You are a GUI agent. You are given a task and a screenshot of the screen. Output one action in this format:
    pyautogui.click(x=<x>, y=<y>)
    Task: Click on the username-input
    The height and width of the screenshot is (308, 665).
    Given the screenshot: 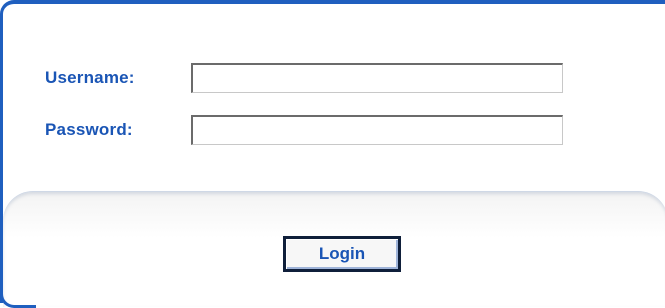 What is the action you would take?
    pyautogui.click(x=377, y=78)
    